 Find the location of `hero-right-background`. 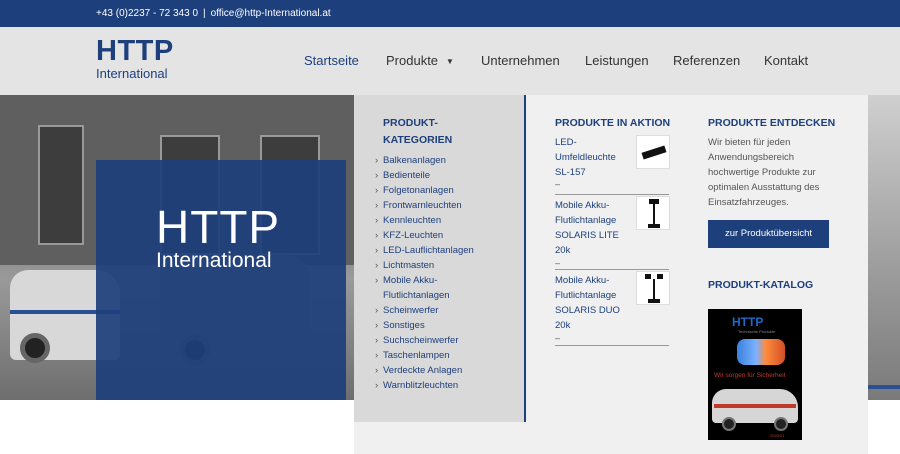

hero-right-background is located at coordinates (884, 247).